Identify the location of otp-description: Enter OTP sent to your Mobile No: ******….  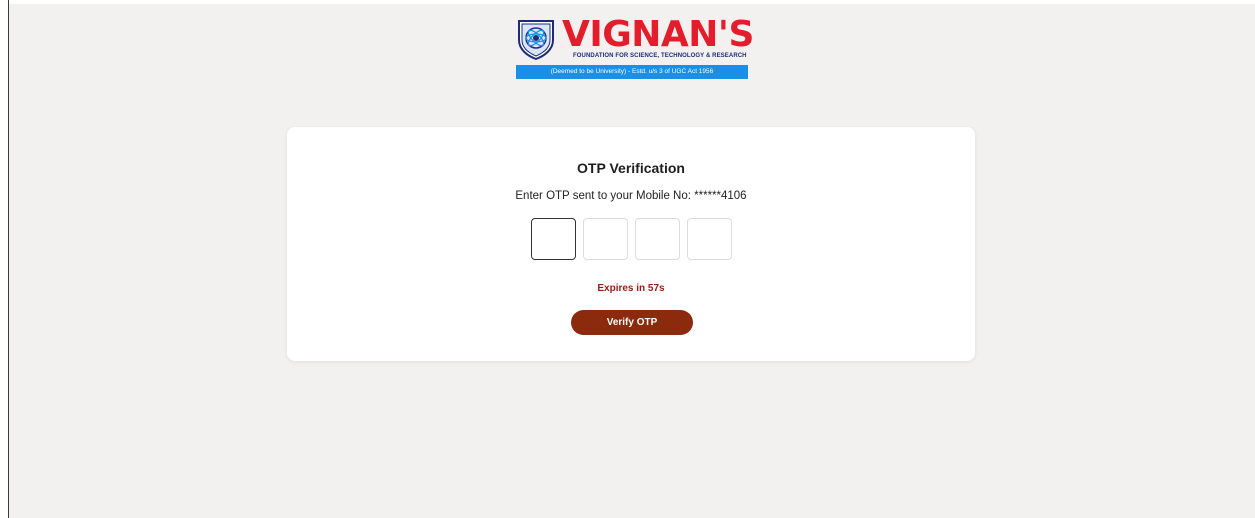
(631, 196).